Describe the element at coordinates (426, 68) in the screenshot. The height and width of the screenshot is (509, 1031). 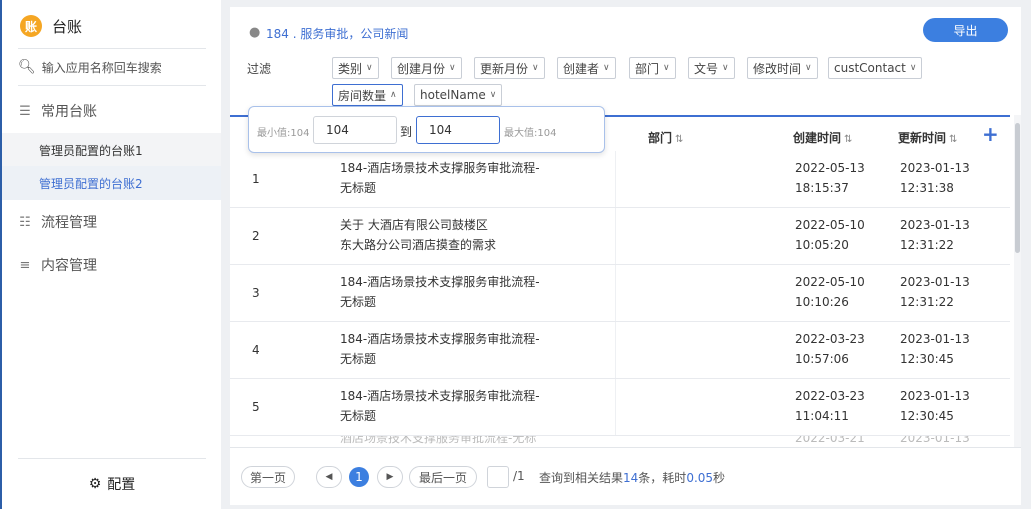
I see `filter-chip-created-month: 创建月份 ∨` at that location.